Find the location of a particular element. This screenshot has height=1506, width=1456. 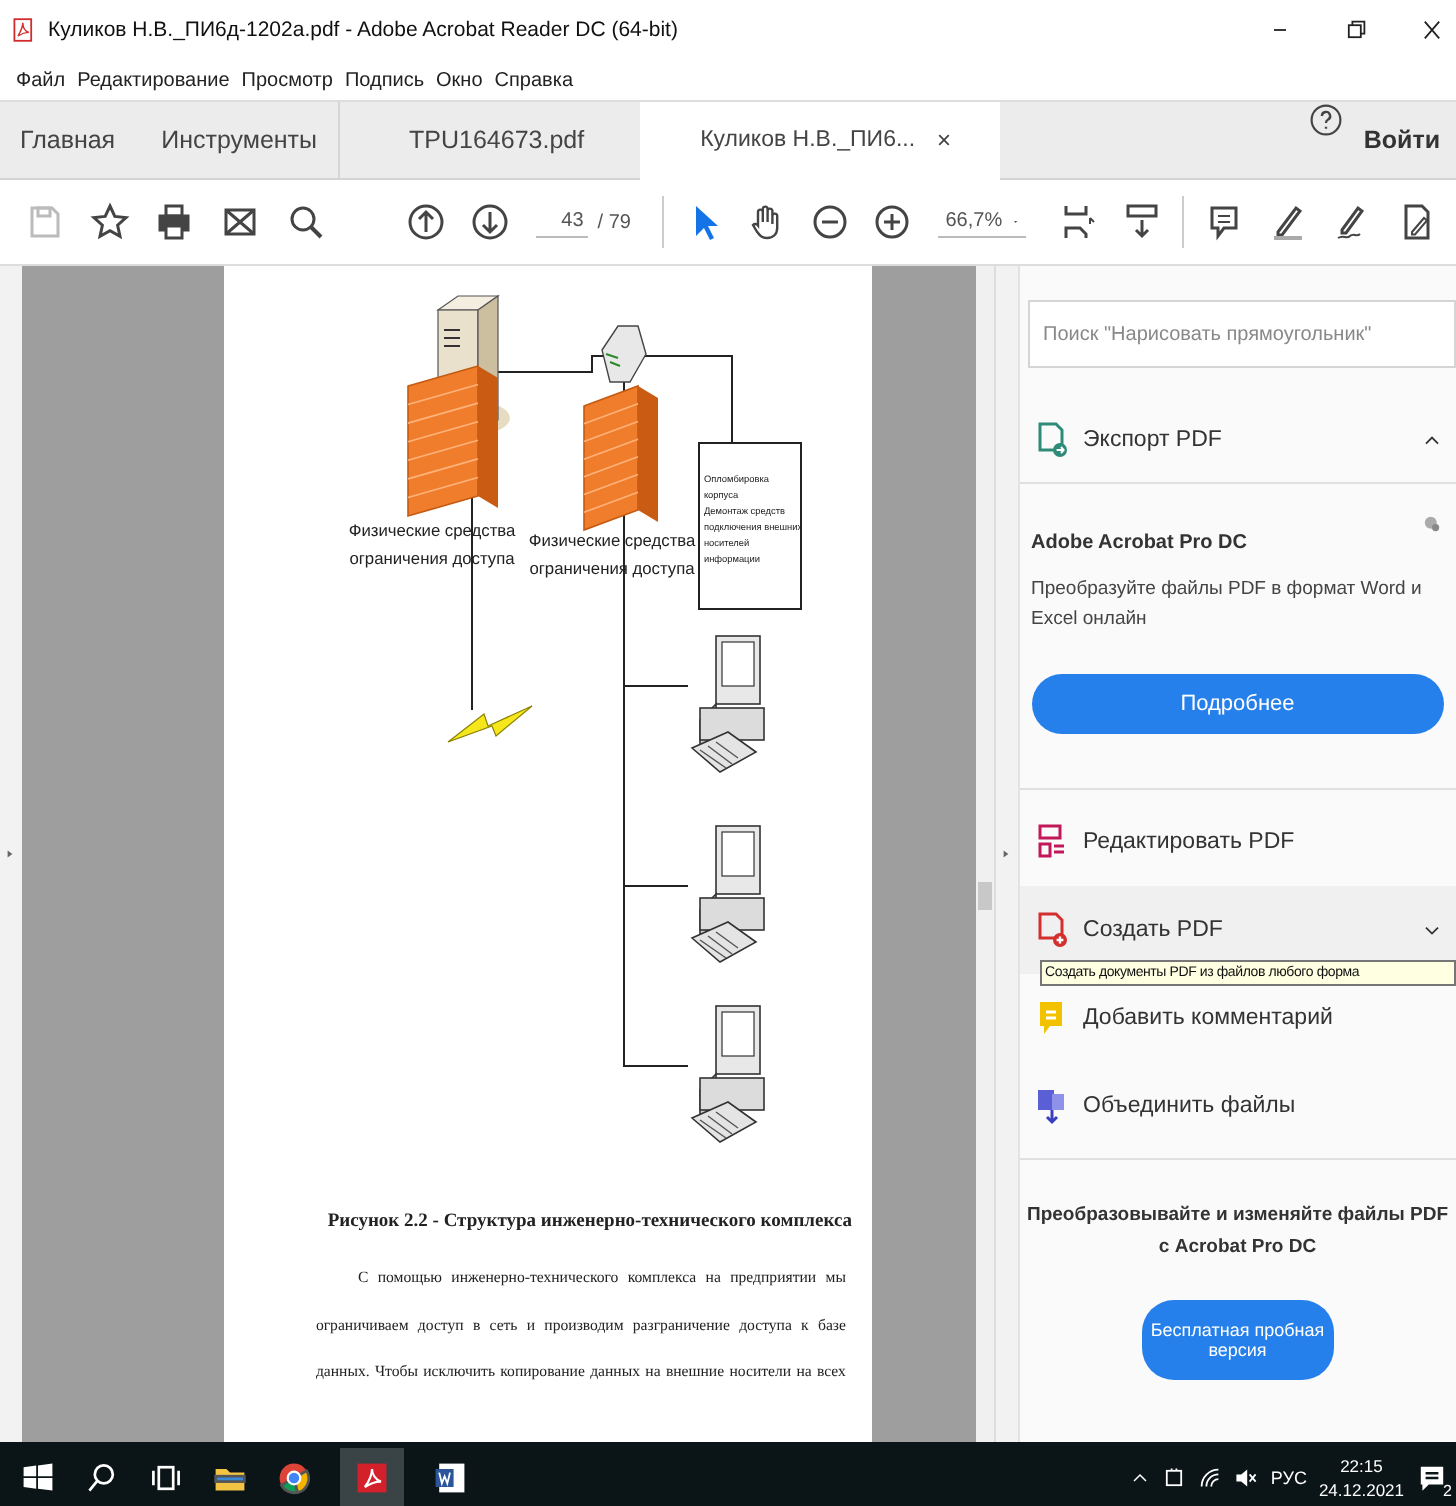

menu-item: Просмотр is located at coordinates (287, 80).